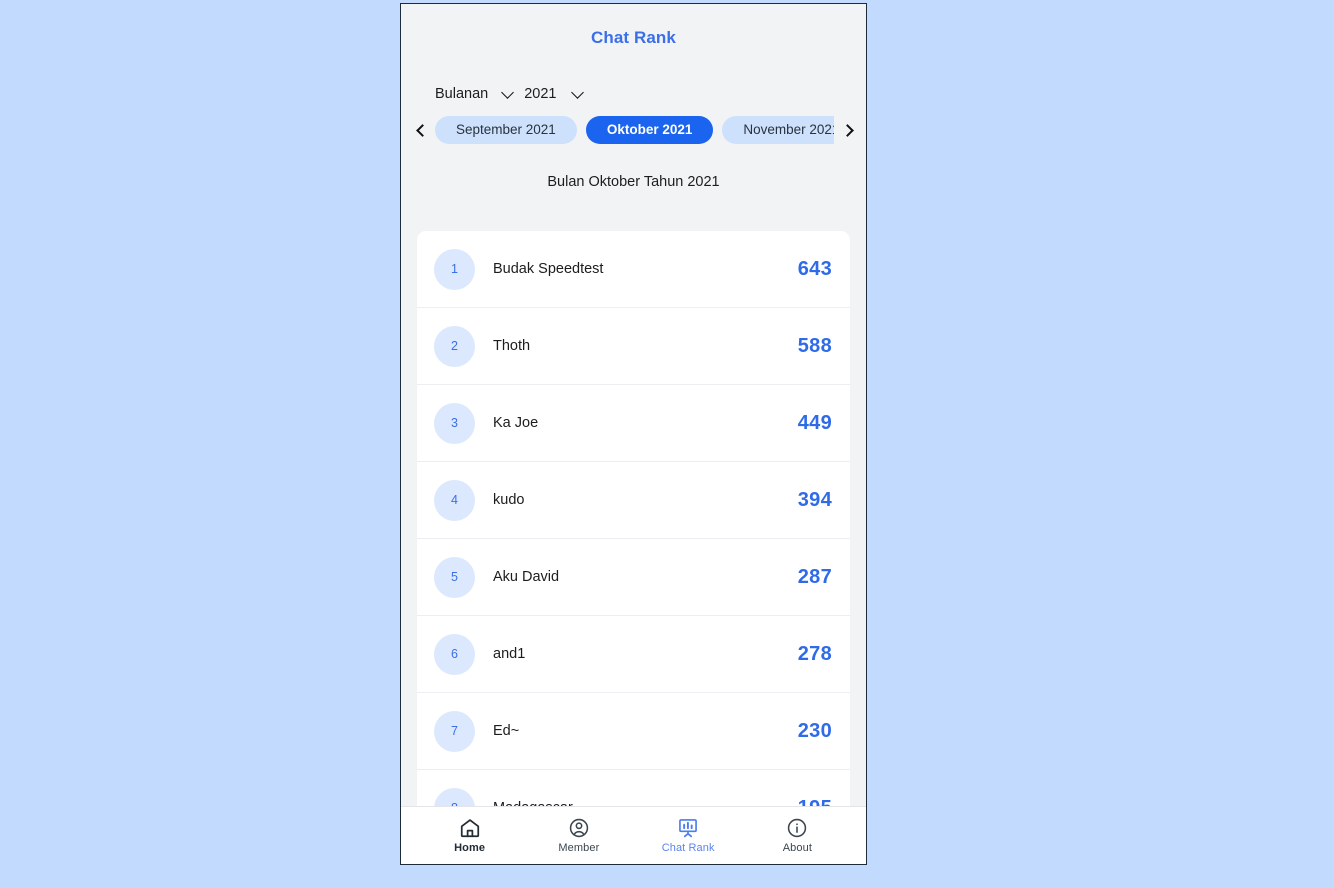  What do you see at coordinates (633, 577) in the screenshot?
I see `table-row: 5 Aku David 287` at bounding box center [633, 577].